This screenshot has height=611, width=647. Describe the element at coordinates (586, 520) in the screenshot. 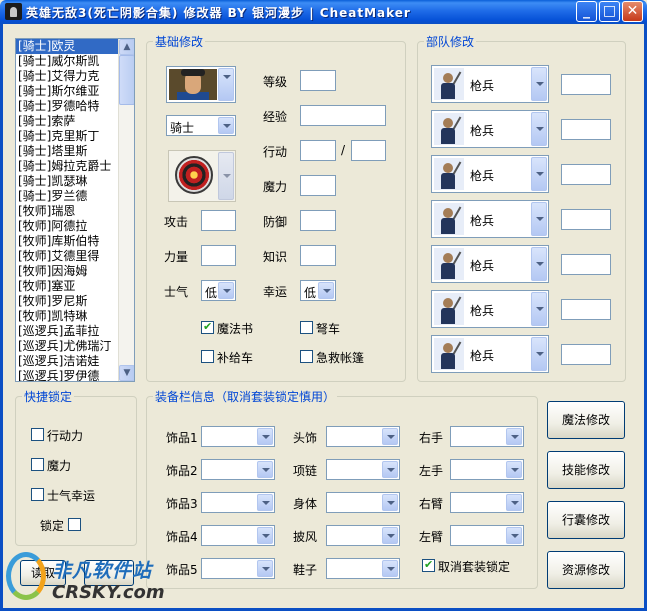

I see `bag-modify-button: 行囊修改` at that location.